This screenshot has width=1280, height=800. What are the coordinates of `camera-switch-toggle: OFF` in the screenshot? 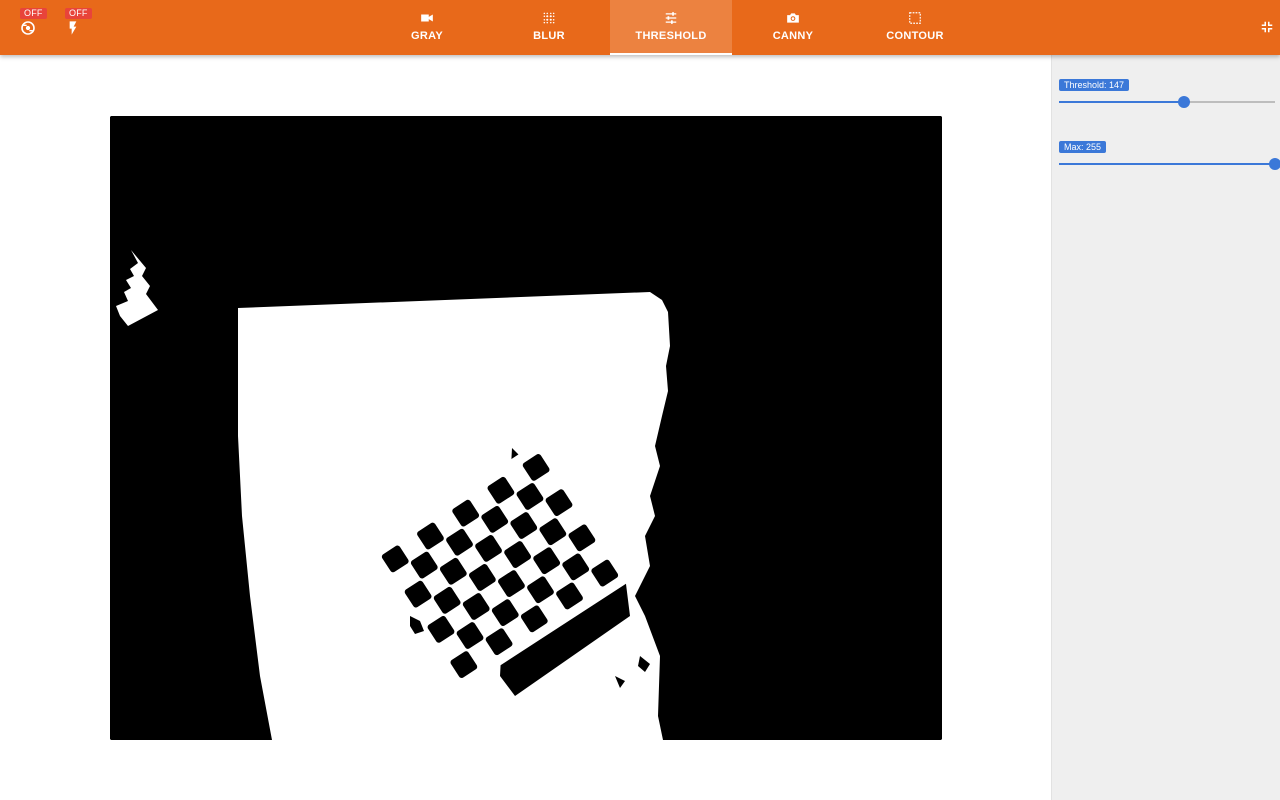 It's located at (34, 23).